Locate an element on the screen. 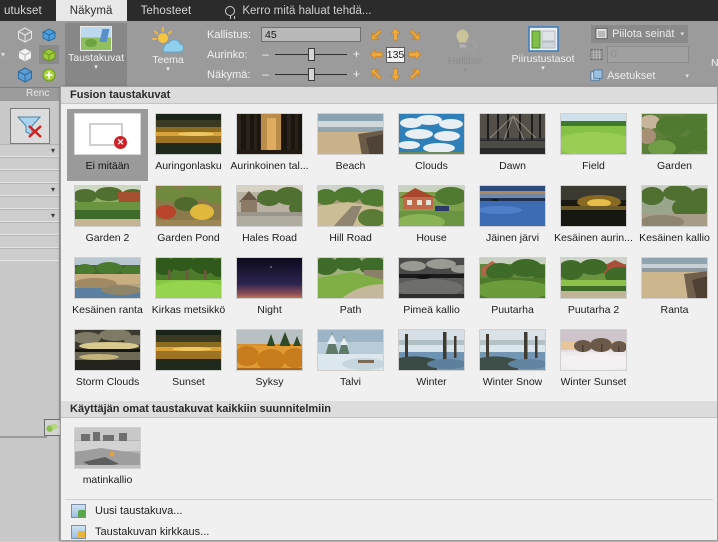 This screenshot has height=542, width=718. gallery-item: Winter Snow is located at coordinates (512, 361).